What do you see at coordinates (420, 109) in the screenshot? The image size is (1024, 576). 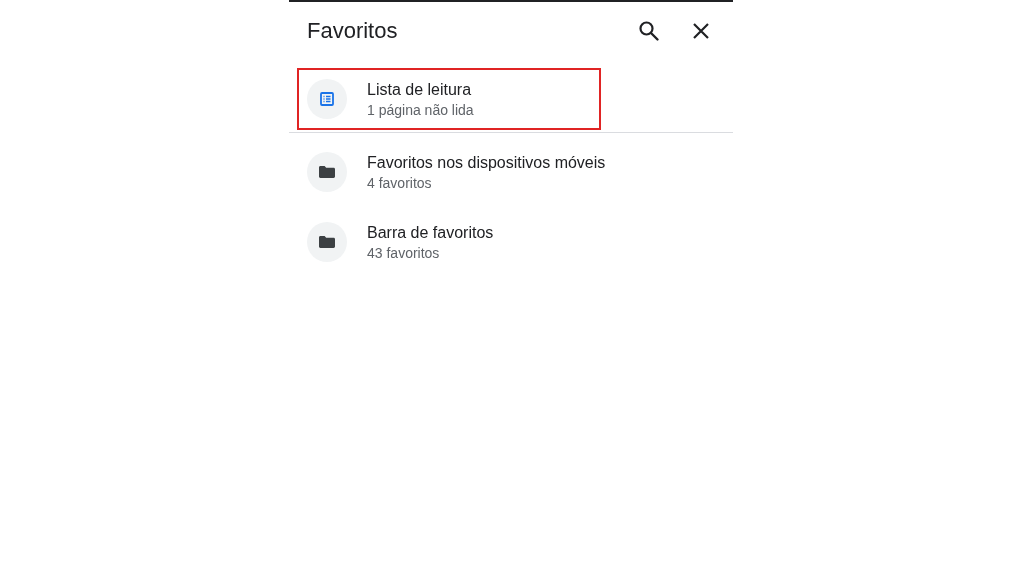 I see `item-subtitle: 1 página não lida` at bounding box center [420, 109].